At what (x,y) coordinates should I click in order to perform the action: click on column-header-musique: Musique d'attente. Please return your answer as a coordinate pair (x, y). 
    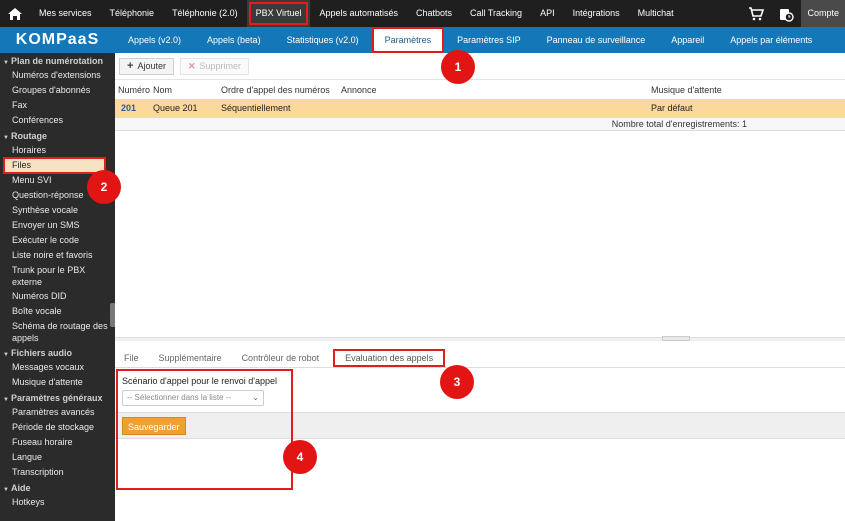
    Looking at the image, I should click on (686, 90).